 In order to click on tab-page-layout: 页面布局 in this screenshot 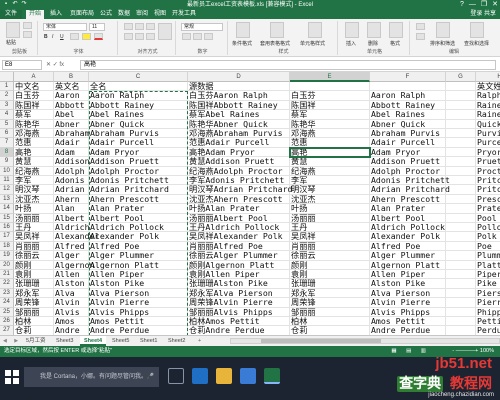, I will do `click(82, 14)`.